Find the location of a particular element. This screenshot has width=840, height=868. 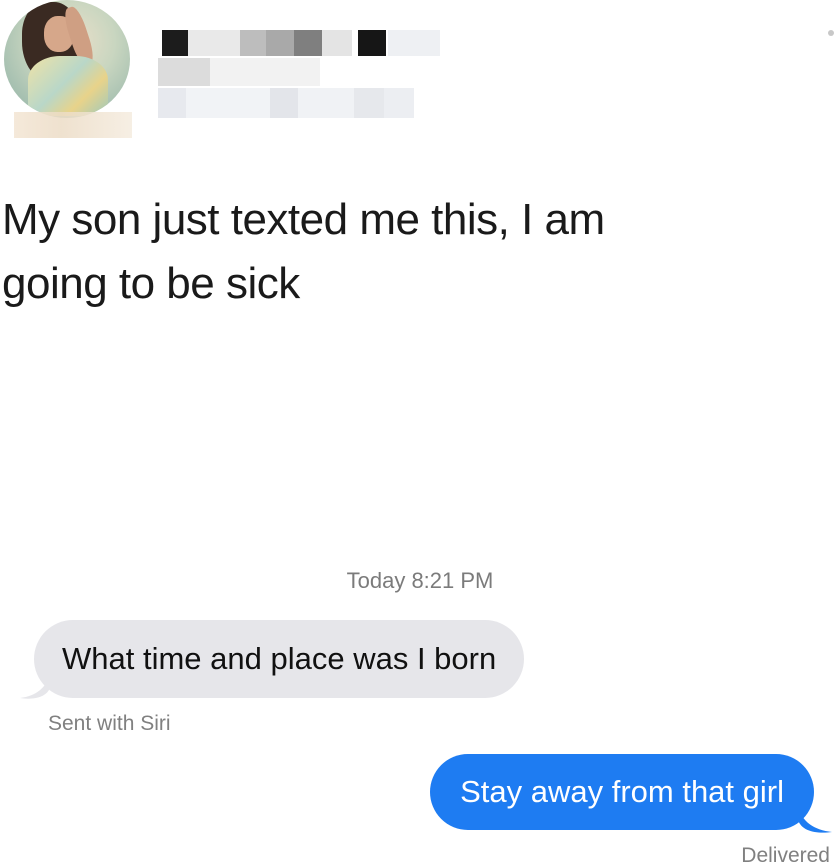

outgoing-message-text: Stay away from that girl is located at coordinates (622, 791).